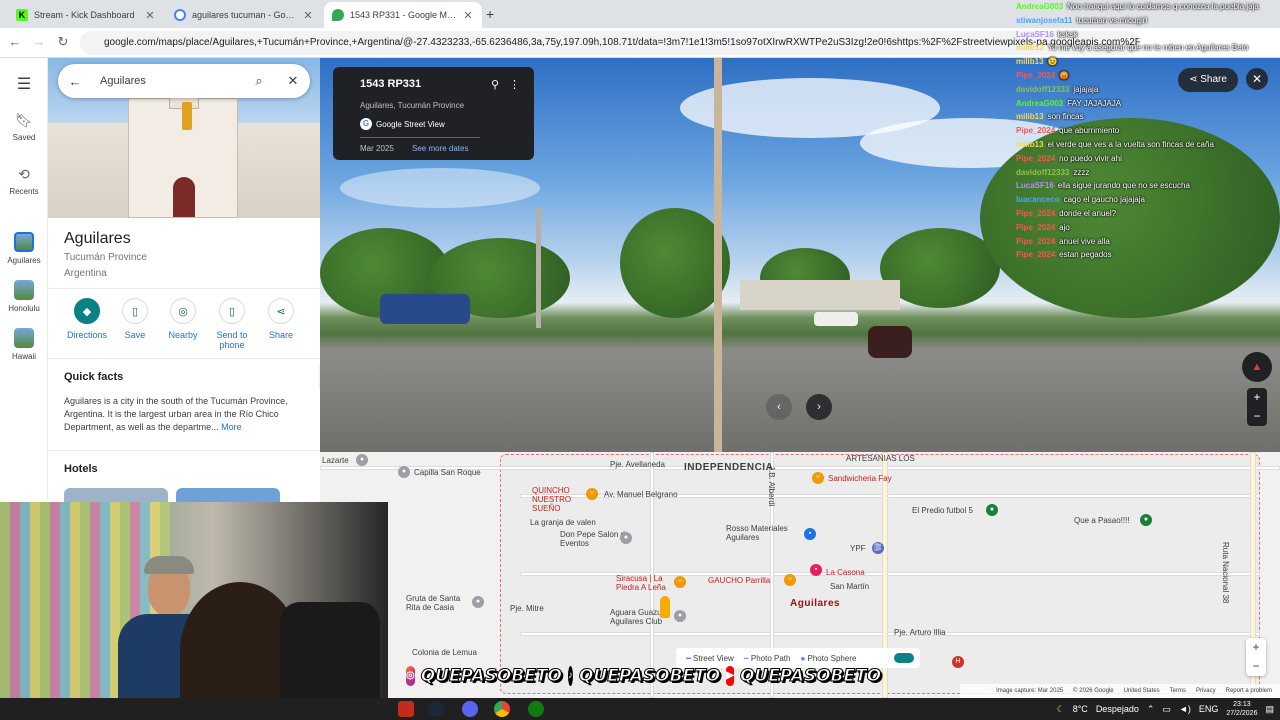 The height and width of the screenshot is (720, 1280). Describe the element at coordinates (816, 570) in the screenshot. I see `hotel-pin-icon: ▪` at that location.